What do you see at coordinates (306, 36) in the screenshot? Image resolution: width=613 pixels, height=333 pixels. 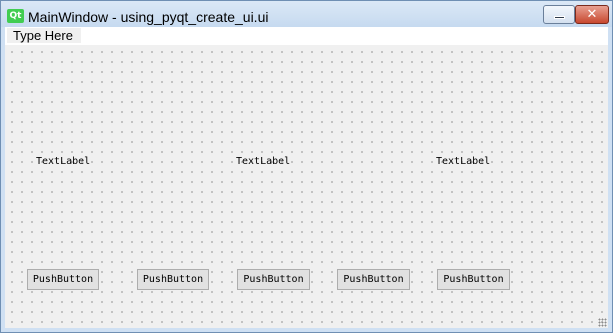 I see `menu-bar: Type Here` at bounding box center [306, 36].